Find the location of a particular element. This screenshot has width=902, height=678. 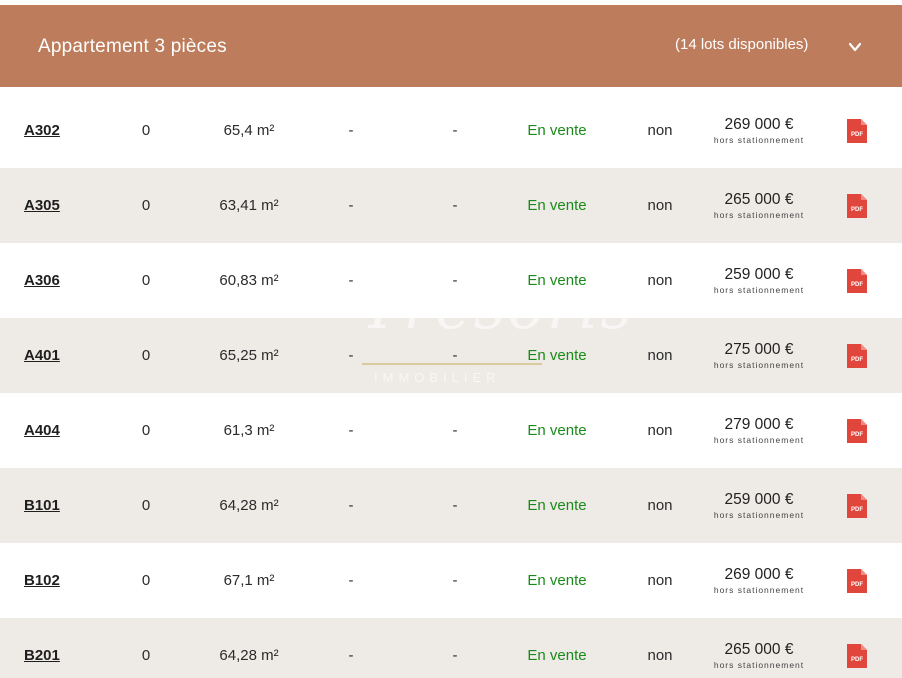

surface-cell: 60,83 m² is located at coordinates (249, 280).